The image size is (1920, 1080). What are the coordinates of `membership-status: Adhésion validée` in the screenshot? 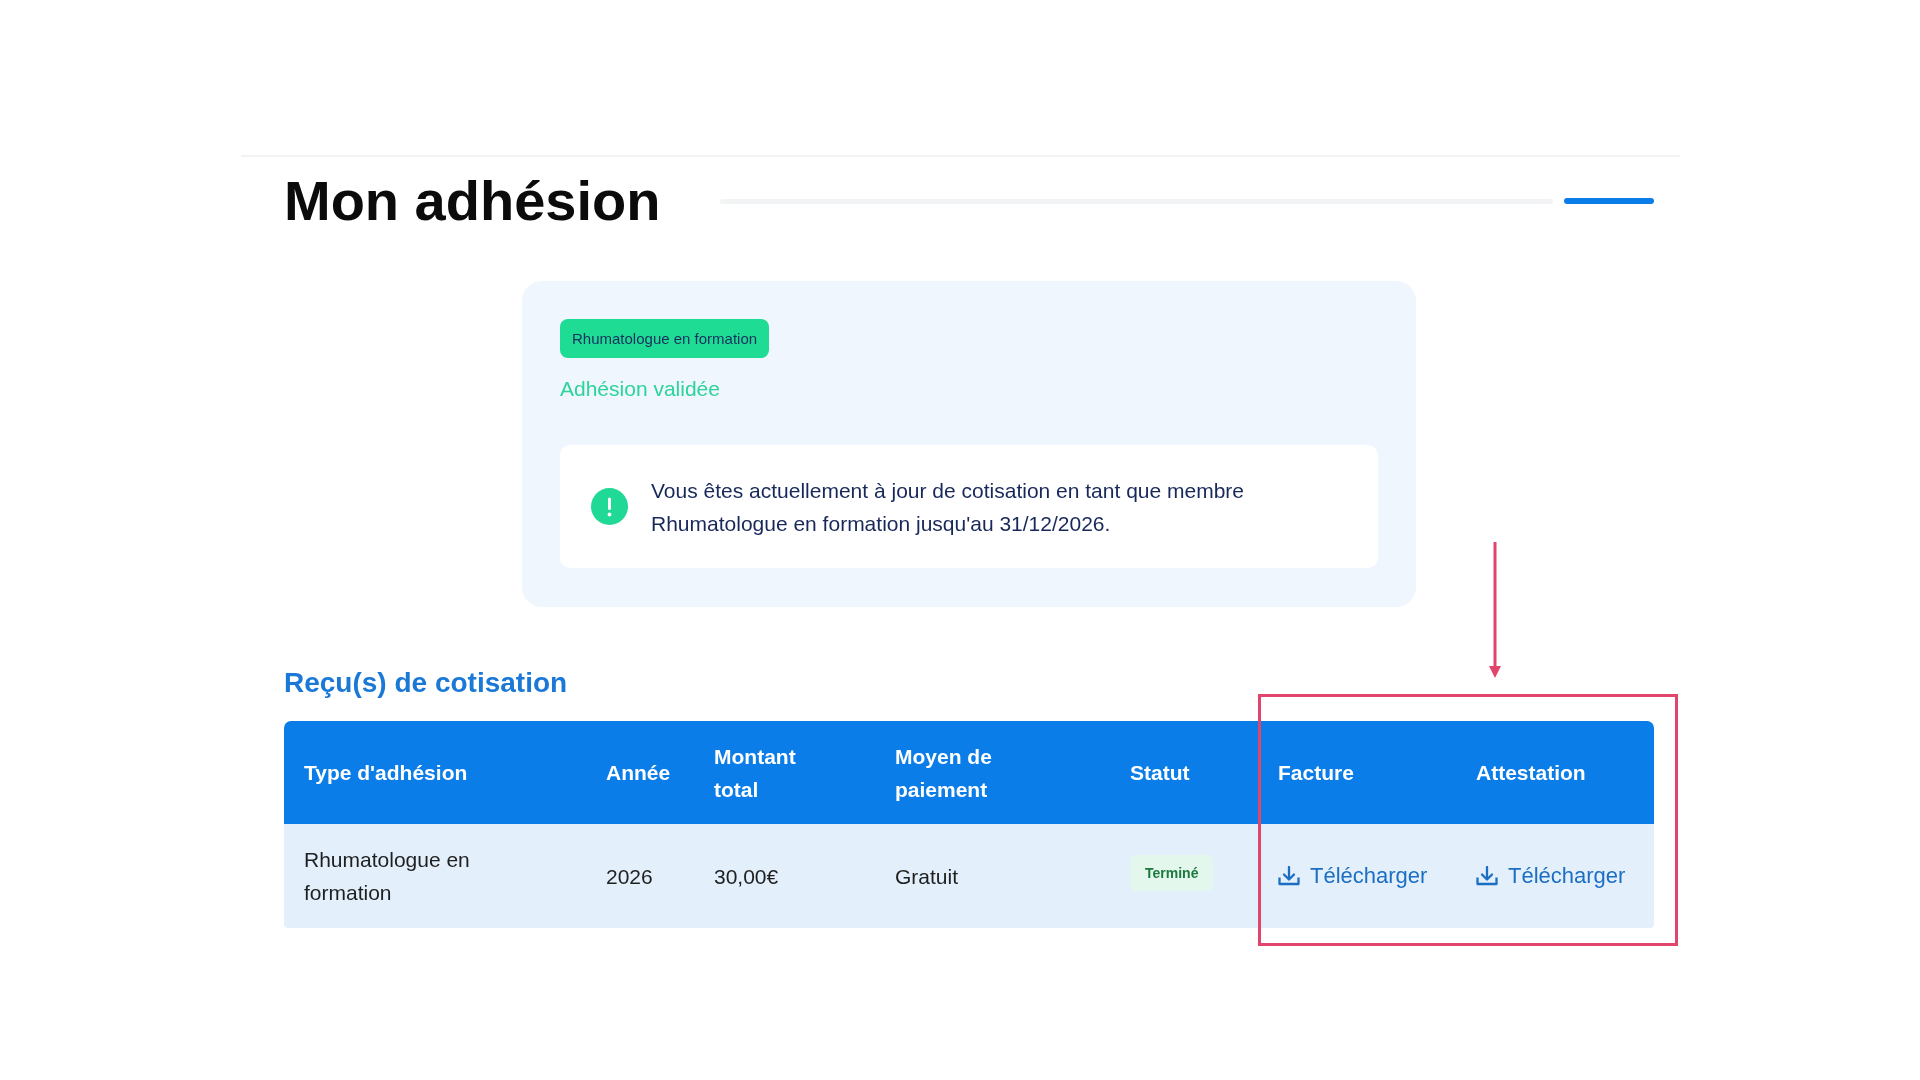 It's located at (640, 389).